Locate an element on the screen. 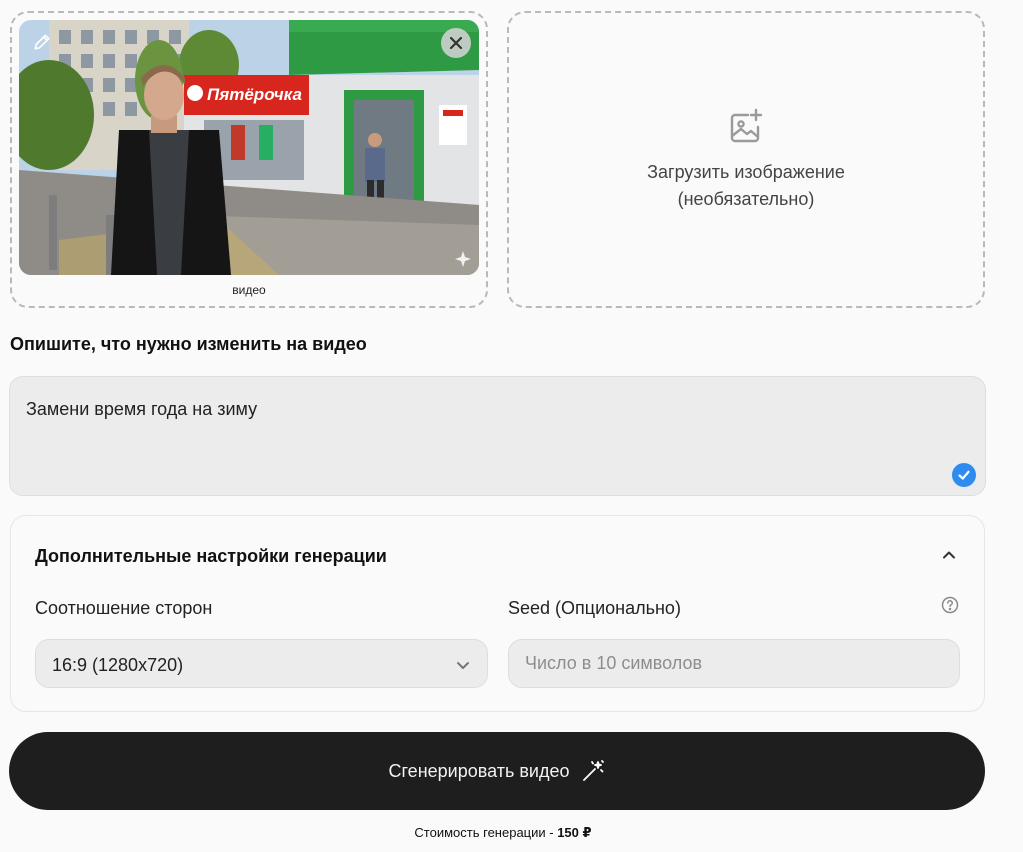  close-icon is located at coordinates (456, 43).